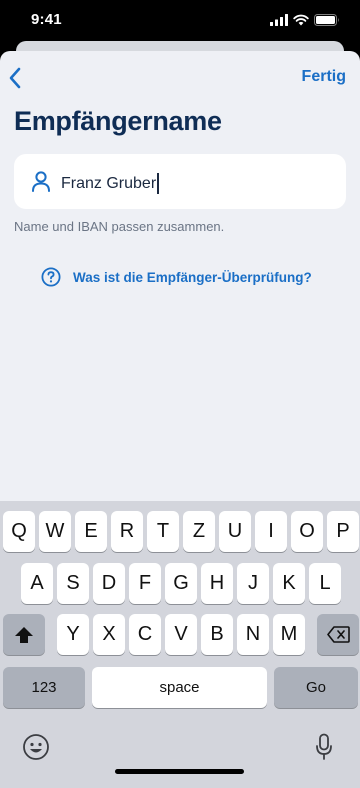  Describe the element at coordinates (19, 531) in the screenshot. I see `key-q: Q` at that location.